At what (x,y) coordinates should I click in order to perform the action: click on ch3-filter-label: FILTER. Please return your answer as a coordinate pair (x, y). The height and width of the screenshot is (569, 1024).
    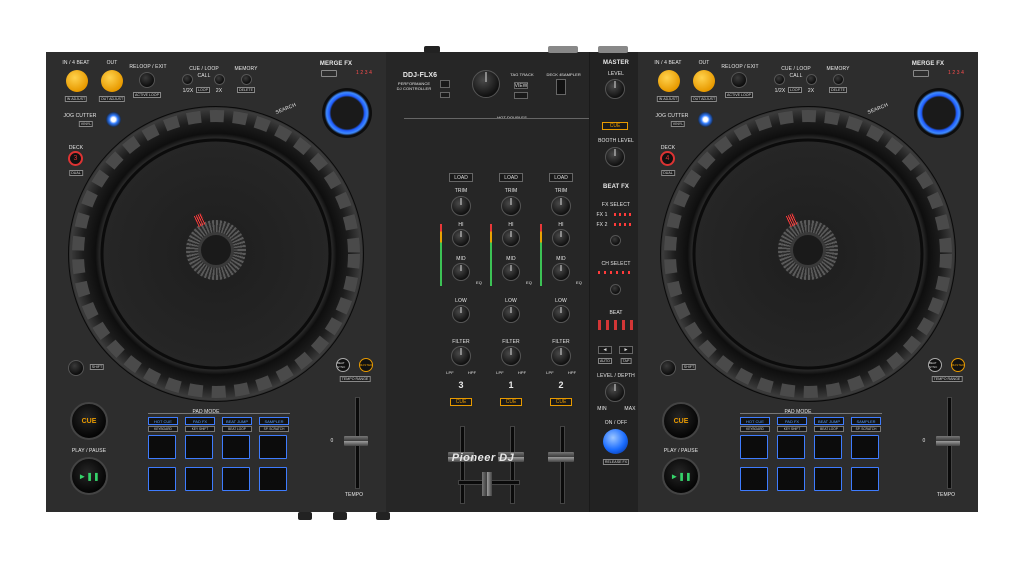
    Looking at the image, I should click on (461, 342).